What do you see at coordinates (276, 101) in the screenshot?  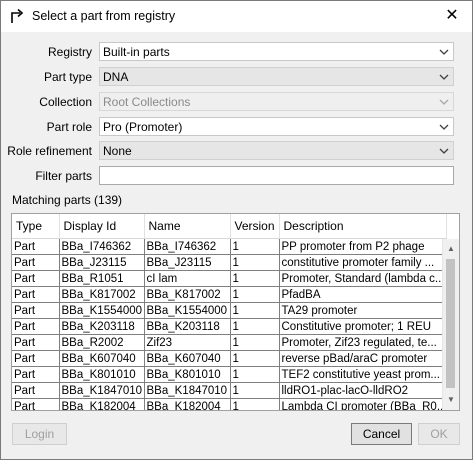 I see `collection-dropdown: Root Collections` at bounding box center [276, 101].